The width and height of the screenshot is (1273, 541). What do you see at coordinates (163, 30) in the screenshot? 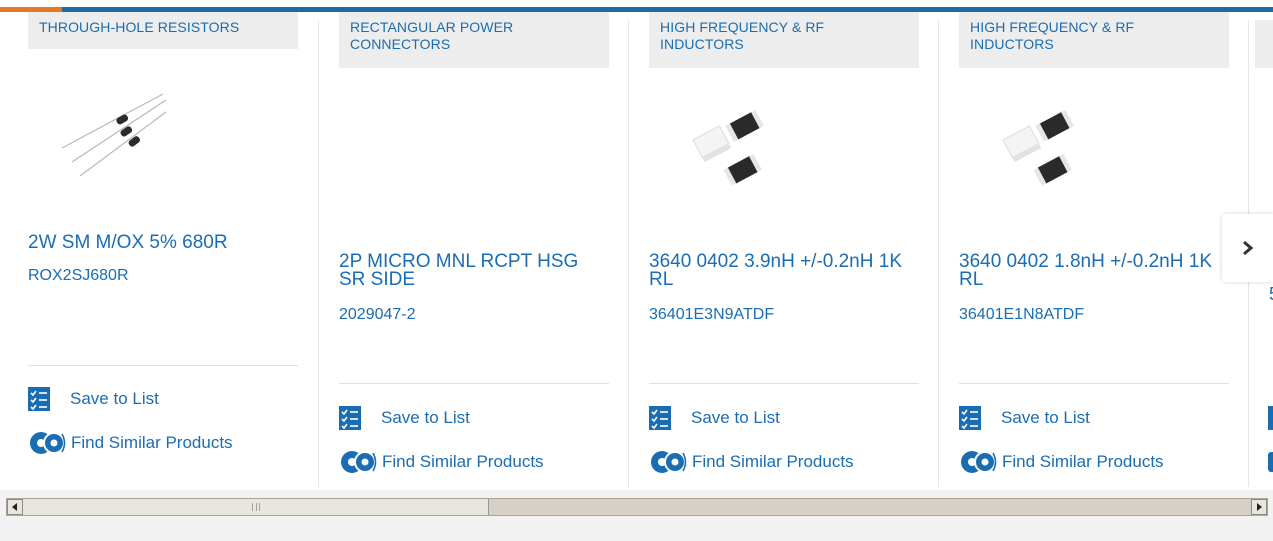
I see `category-label: THROUGH-HOLE RESISTORS` at bounding box center [163, 30].